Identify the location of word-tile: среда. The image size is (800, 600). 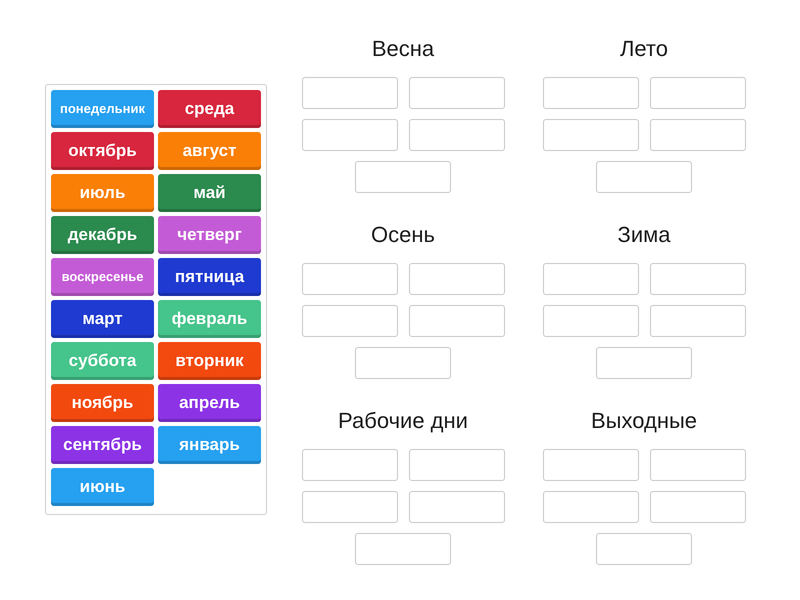
(209, 109).